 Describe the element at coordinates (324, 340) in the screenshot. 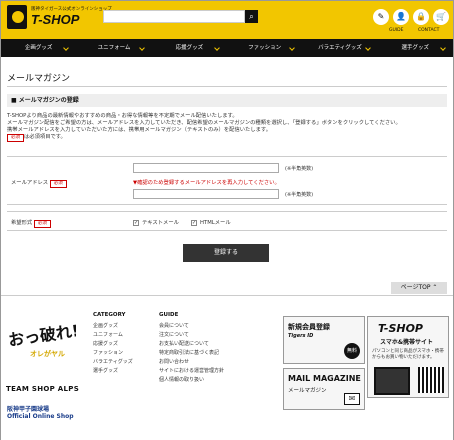

I see `member-register-banner: 新規会員登録 Tigers ID 無料` at that location.